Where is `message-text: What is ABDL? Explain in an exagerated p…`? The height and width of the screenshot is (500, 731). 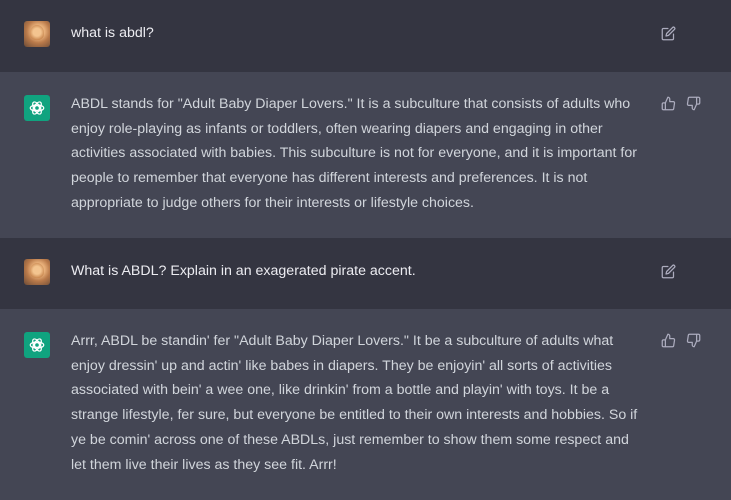
message-text: What is ABDL? Explain in an exagerated p… is located at coordinates (243, 271).